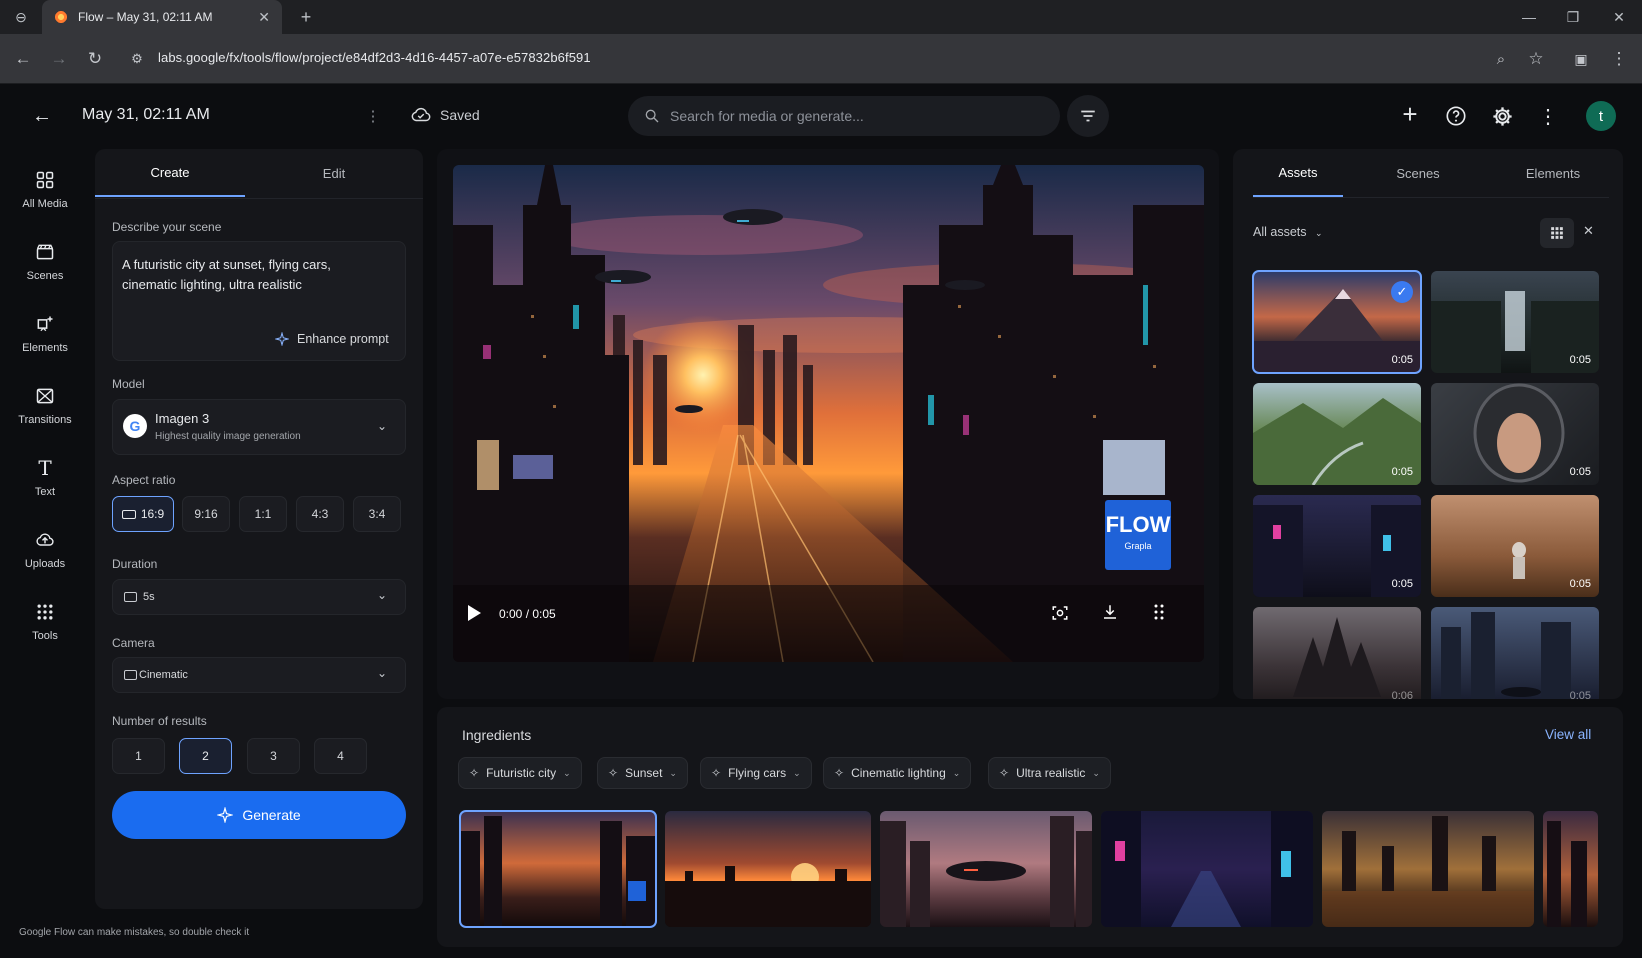 The width and height of the screenshot is (1642, 958). What do you see at coordinates (59, 59) in the screenshot?
I see `forward-icon: →` at bounding box center [59, 59].